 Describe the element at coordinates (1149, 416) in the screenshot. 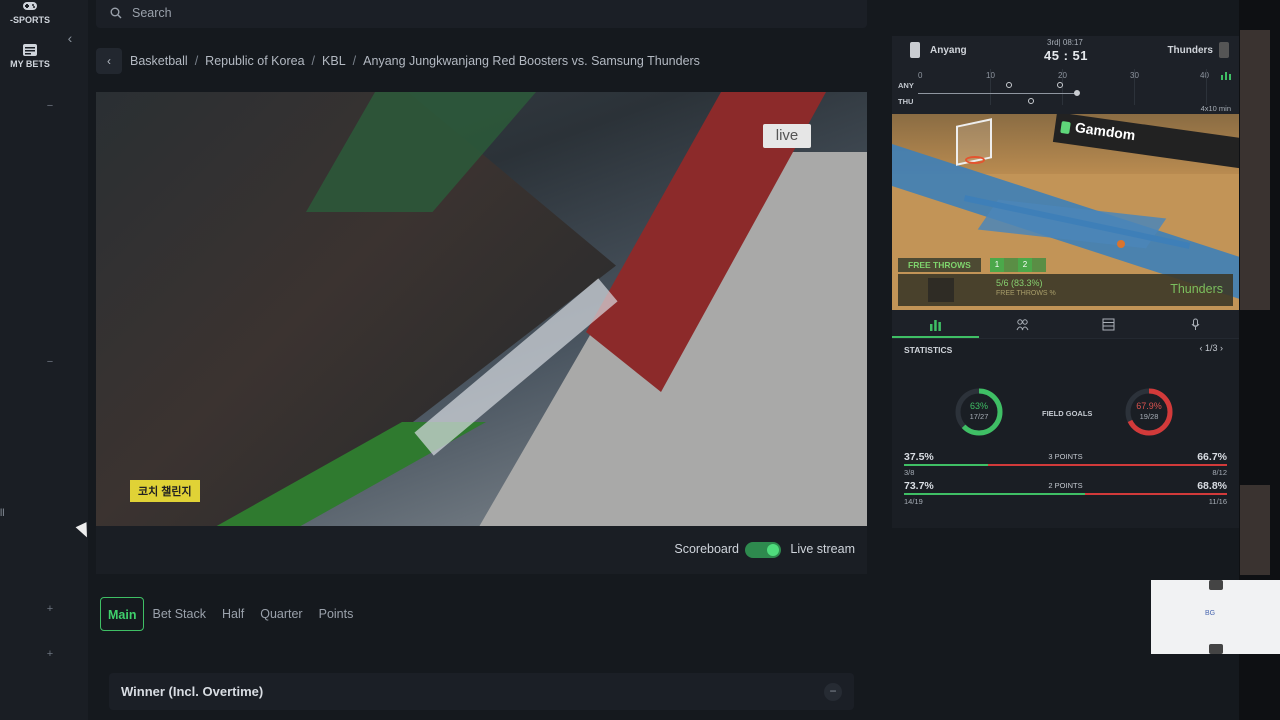

I see `donut-count: 19/28` at that location.